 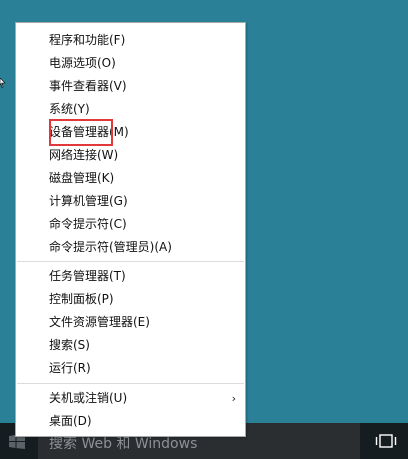 I want to click on menu-item-computer-management: 计算机管理(G), so click(x=130, y=201).